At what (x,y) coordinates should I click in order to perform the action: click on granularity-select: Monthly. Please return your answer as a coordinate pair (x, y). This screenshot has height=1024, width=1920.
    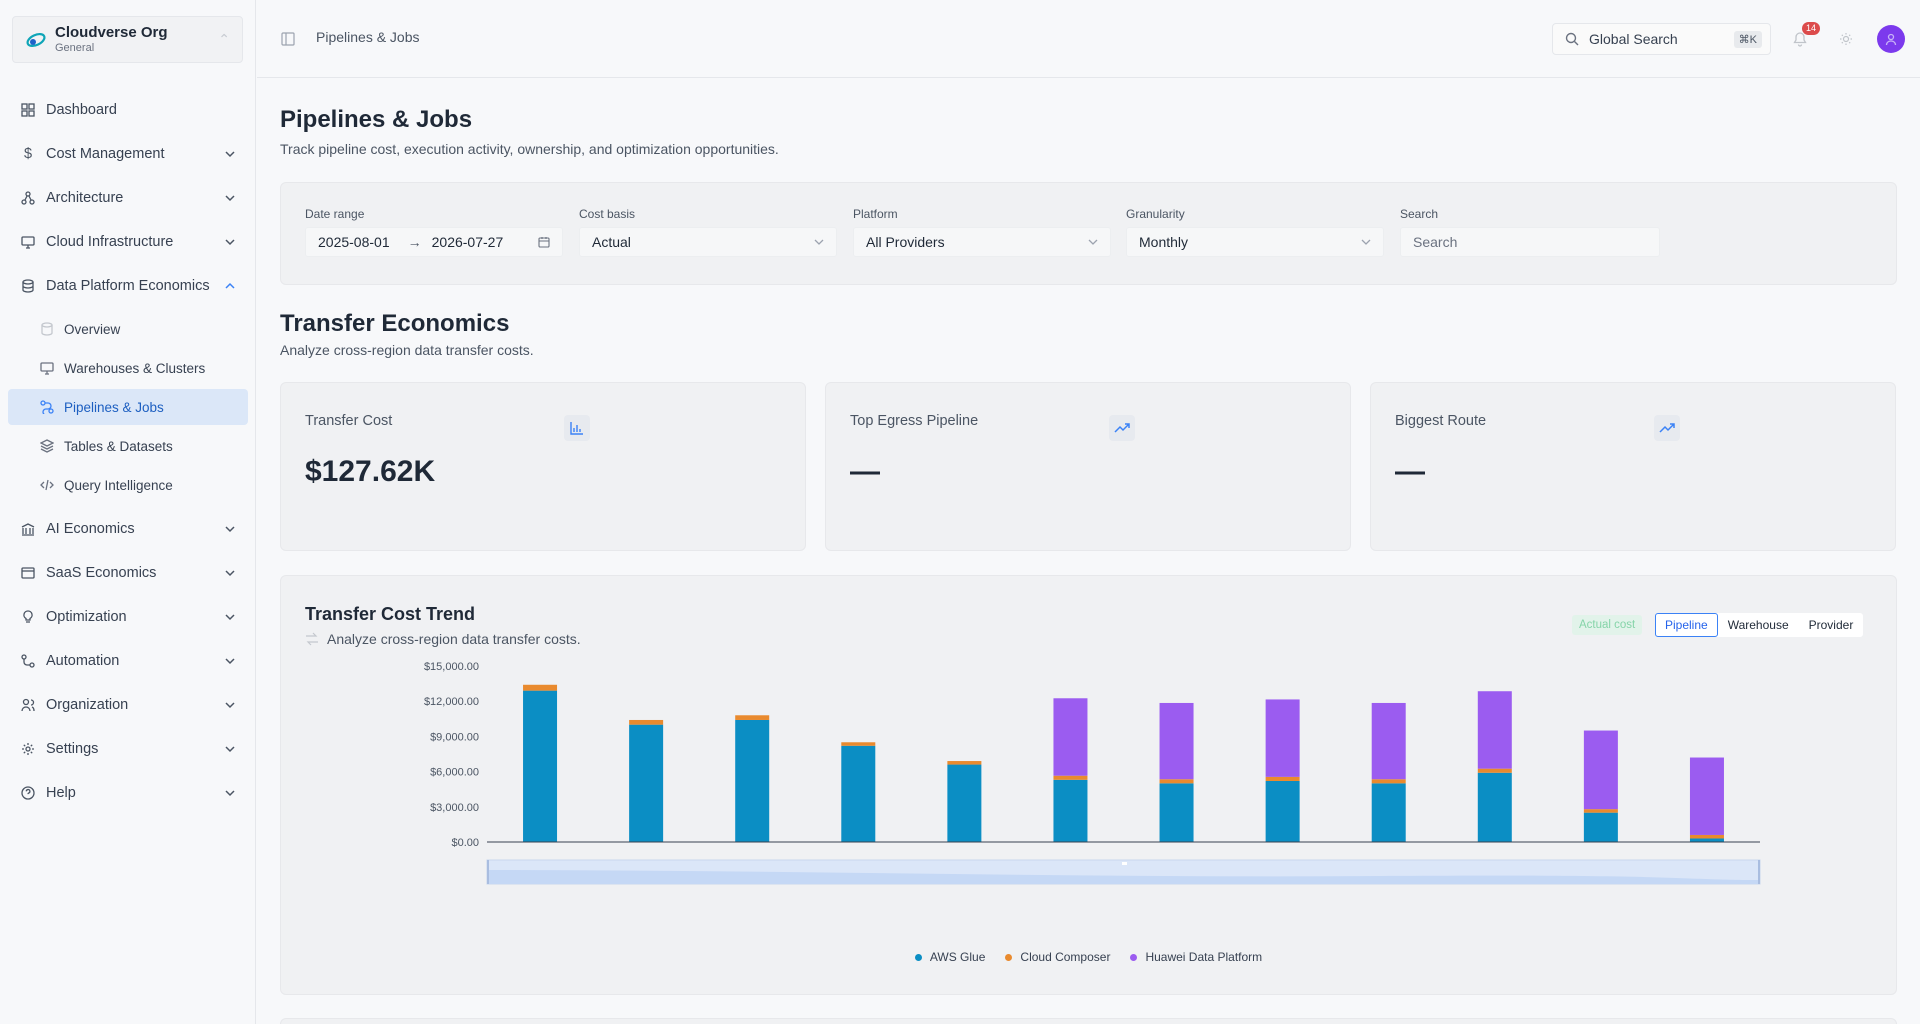
    Looking at the image, I should click on (1255, 242).